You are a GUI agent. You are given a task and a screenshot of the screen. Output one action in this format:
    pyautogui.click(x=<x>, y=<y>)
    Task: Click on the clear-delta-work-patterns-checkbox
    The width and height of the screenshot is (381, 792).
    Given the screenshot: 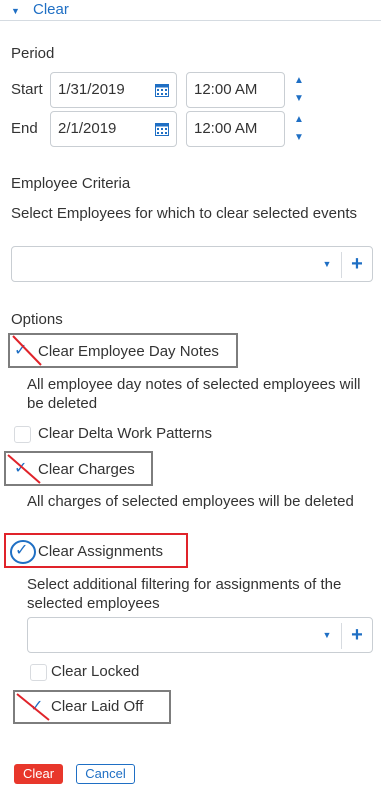 What is the action you would take?
    pyautogui.click(x=22, y=434)
    